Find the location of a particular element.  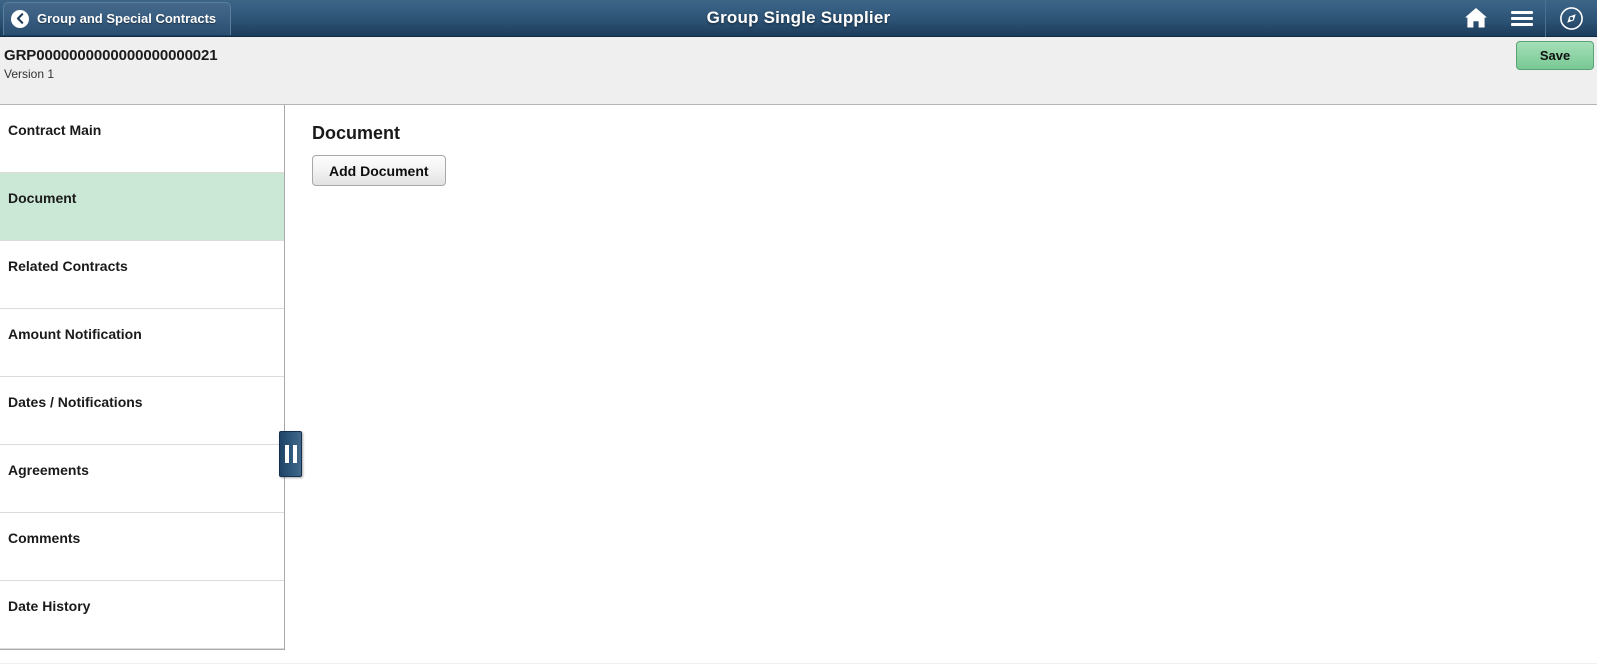

collapse-handle-bar-left is located at coordinates (286, 454).